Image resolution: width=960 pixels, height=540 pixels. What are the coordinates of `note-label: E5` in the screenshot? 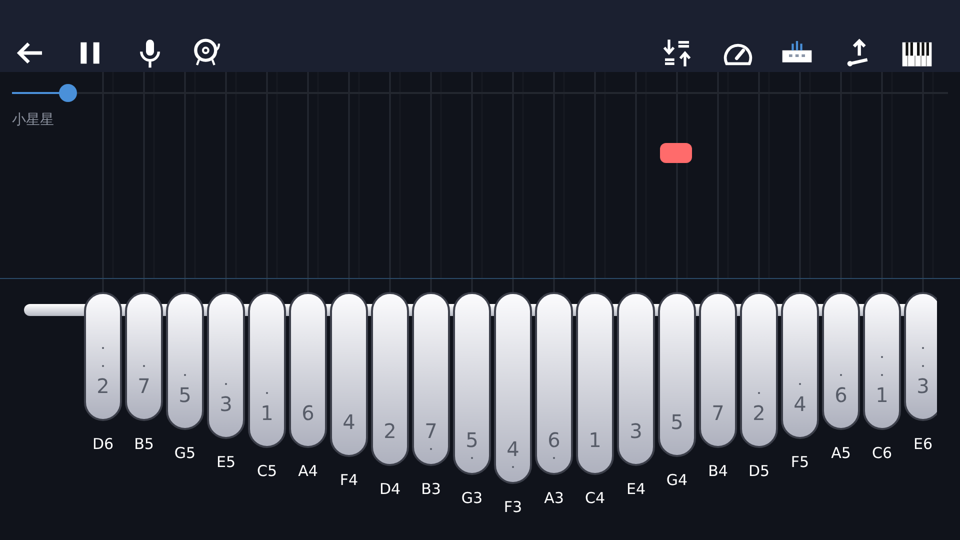 It's located at (226, 462).